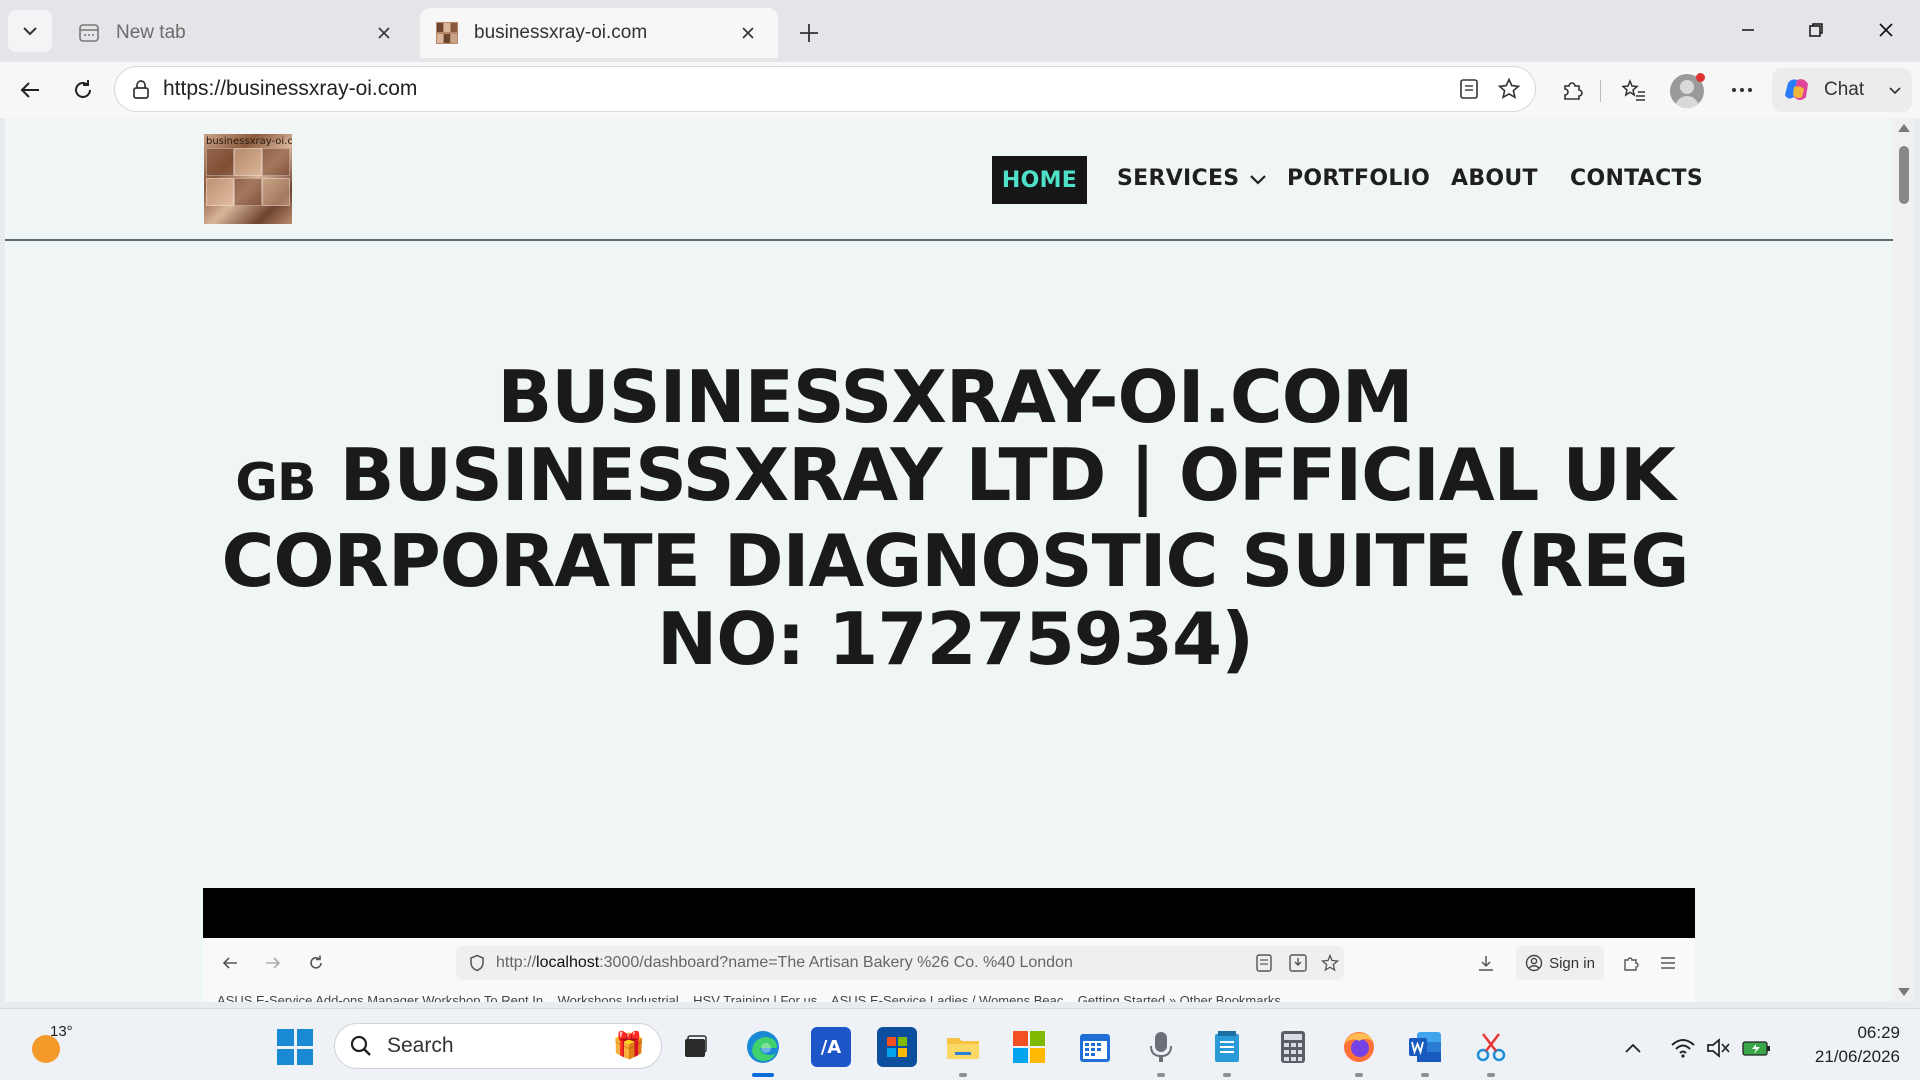 This screenshot has width=1920, height=1080. What do you see at coordinates (230, 963) in the screenshot?
I see `arrow-left-icon` at bounding box center [230, 963].